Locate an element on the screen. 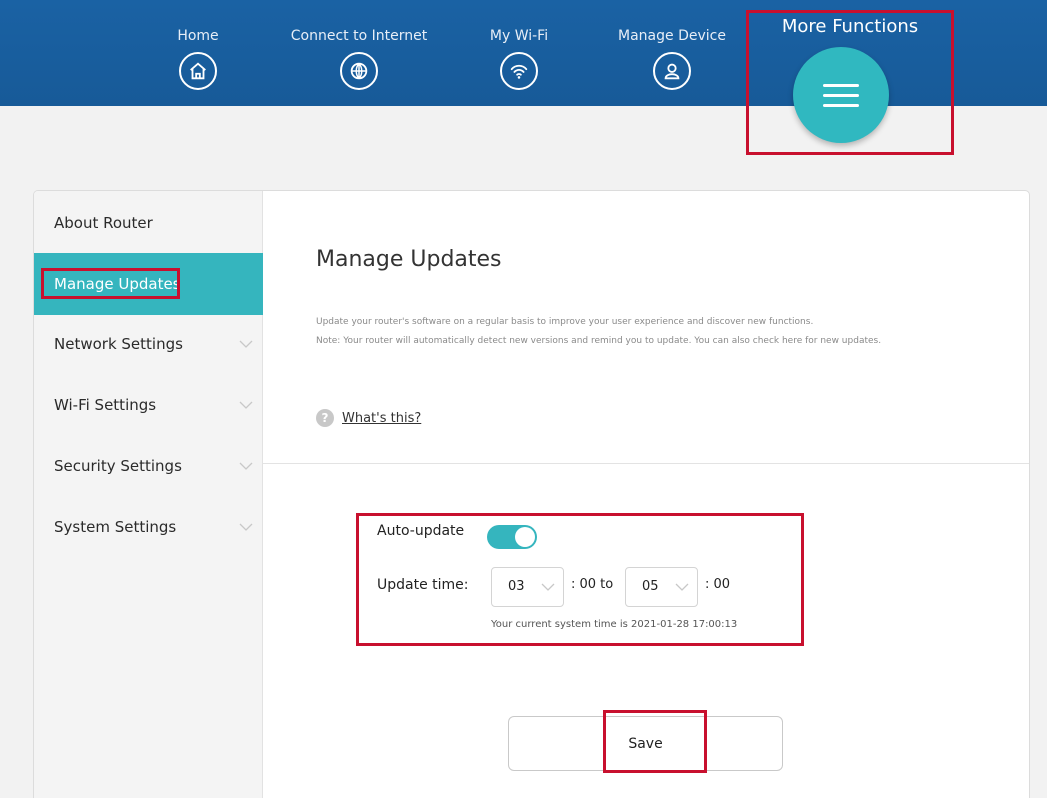  nav-item-my-wifi: My Wi-Fi is located at coordinates (519, 58).